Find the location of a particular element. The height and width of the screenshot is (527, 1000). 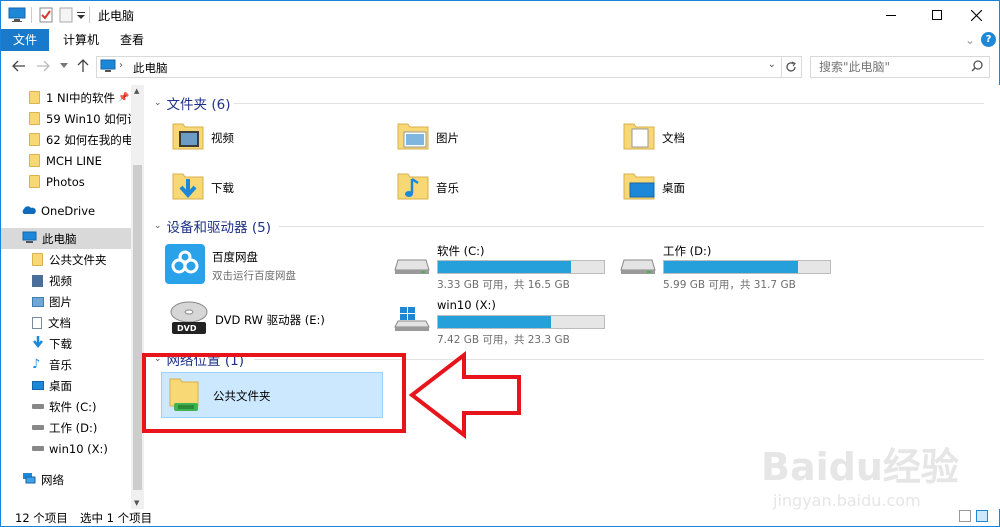

windows-drive-icon is located at coordinates (412, 320).